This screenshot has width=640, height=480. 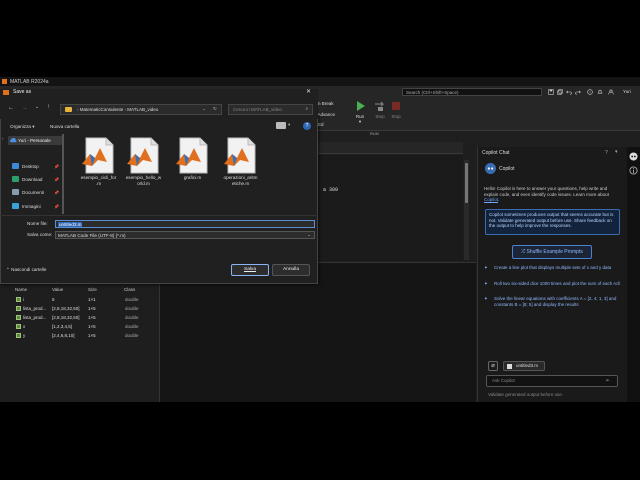 What do you see at coordinates (57, 289) in the screenshot?
I see `ws-col-value: Value` at bounding box center [57, 289].